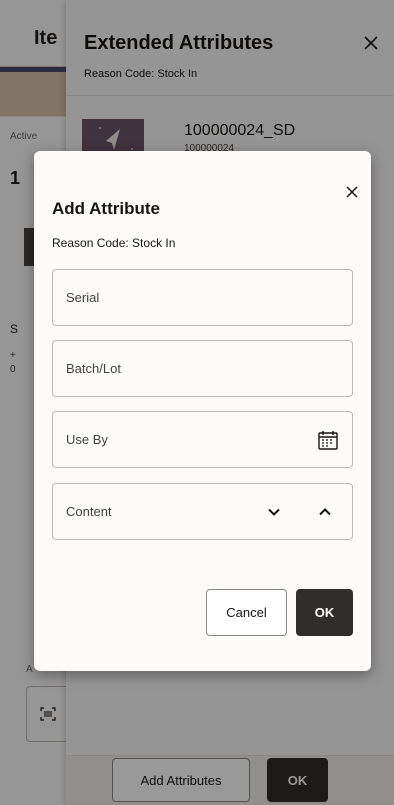 This screenshot has height=805, width=394. I want to click on batch-lot-field: Batch/Lot, so click(202, 368).